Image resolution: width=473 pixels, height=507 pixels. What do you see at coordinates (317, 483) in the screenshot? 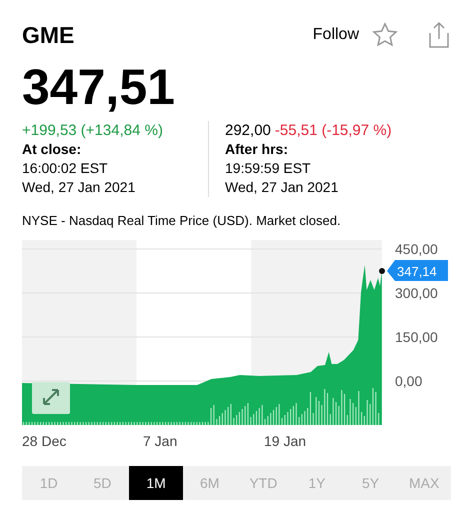
I see `range-tab: 1Y` at bounding box center [317, 483].